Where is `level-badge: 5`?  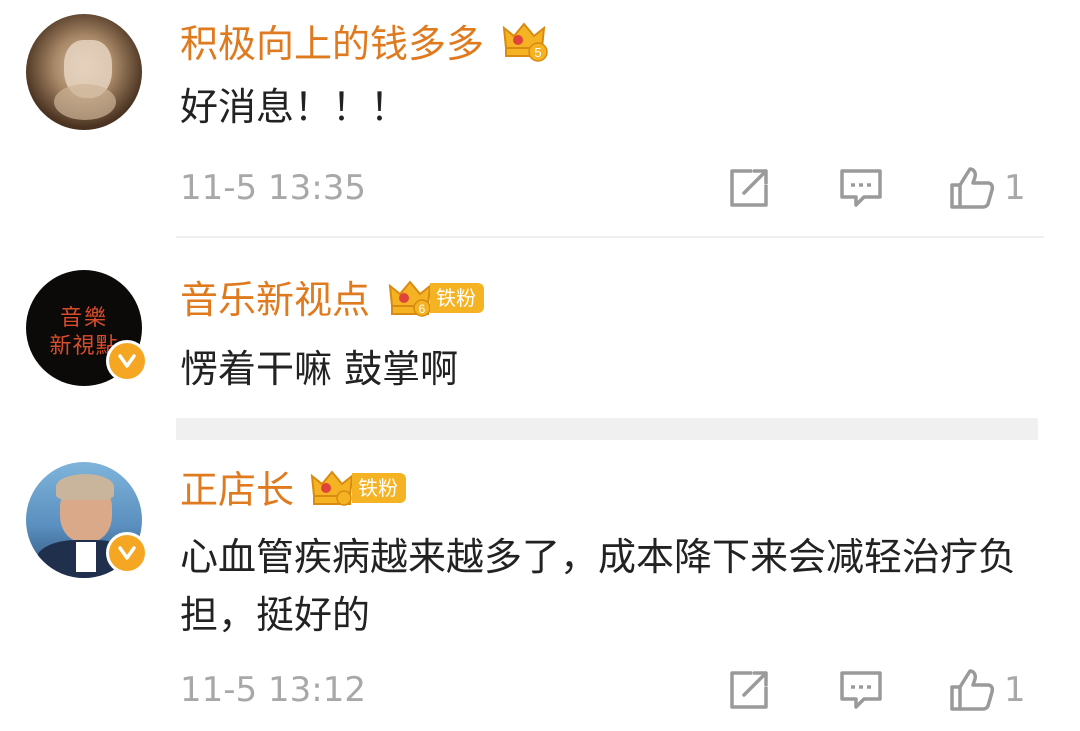
level-badge: 5 is located at coordinates (524, 40).